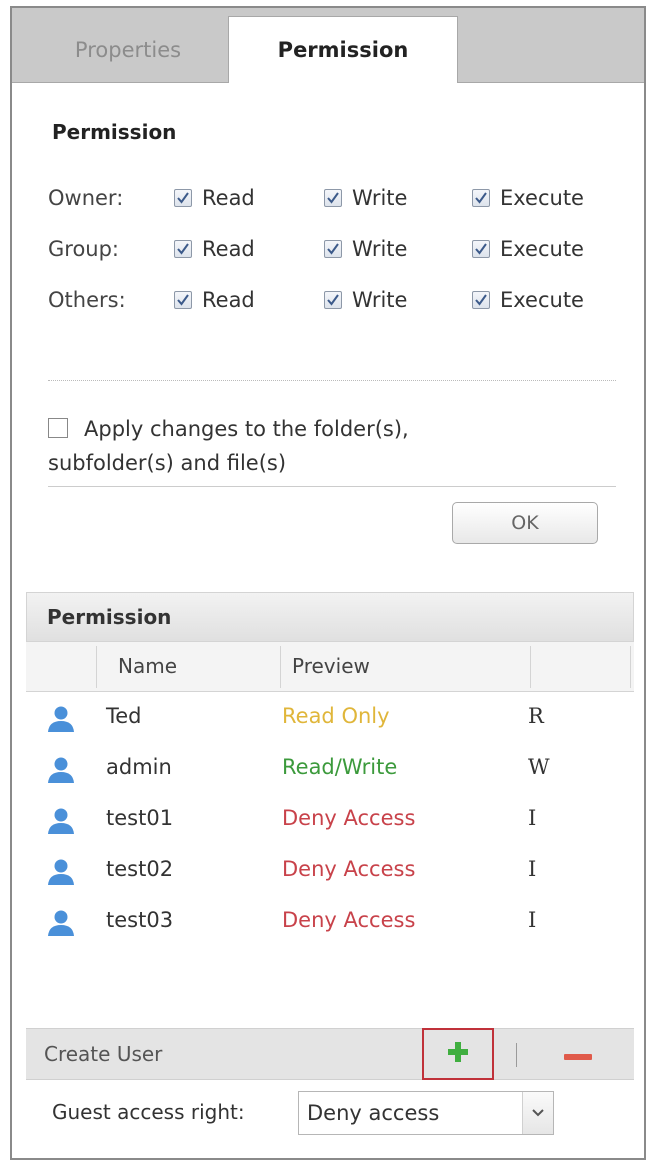 The width and height of the screenshot is (656, 1167). Describe the element at coordinates (332, 486) in the screenshot. I see `apply-divider` at that location.